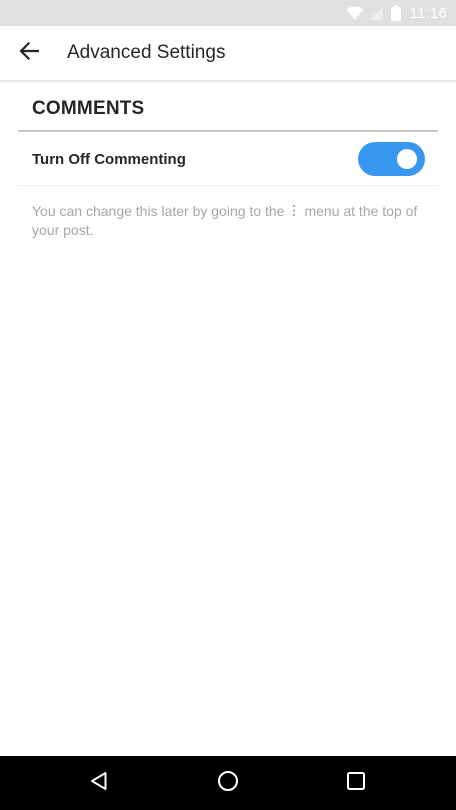 The image size is (456, 810). What do you see at coordinates (407, 159) in the screenshot?
I see `toggle-knob` at bounding box center [407, 159].